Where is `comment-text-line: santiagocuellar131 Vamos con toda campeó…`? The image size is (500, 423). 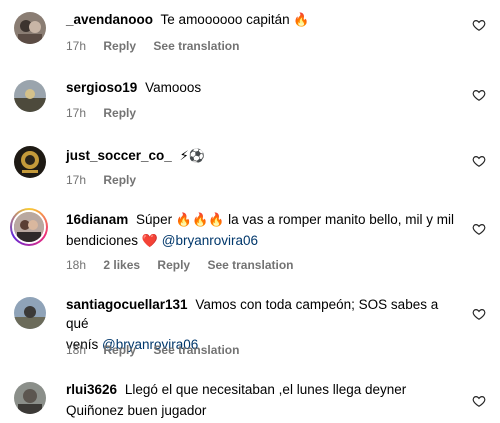 comment-text-line: santiagocuellar131 Vamos con toda campeó… is located at coordinates (261, 314).